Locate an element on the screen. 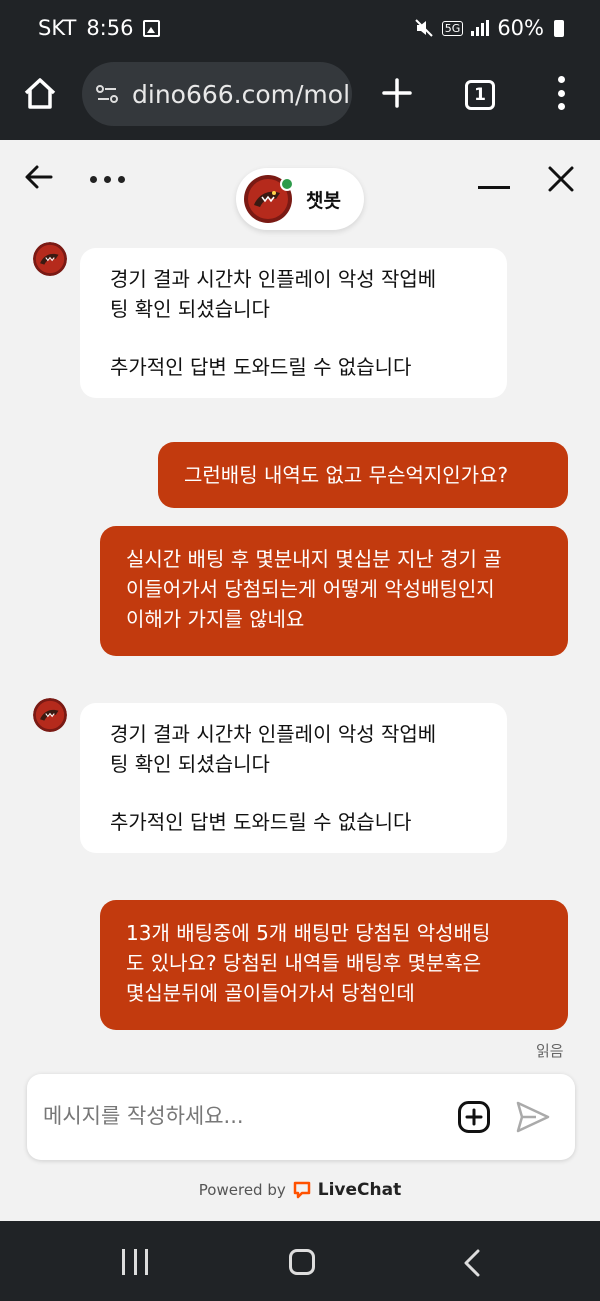 Image resolution: width=600 pixels, height=1301 pixels. livechat-logo-icon is located at coordinates (301, 1190).